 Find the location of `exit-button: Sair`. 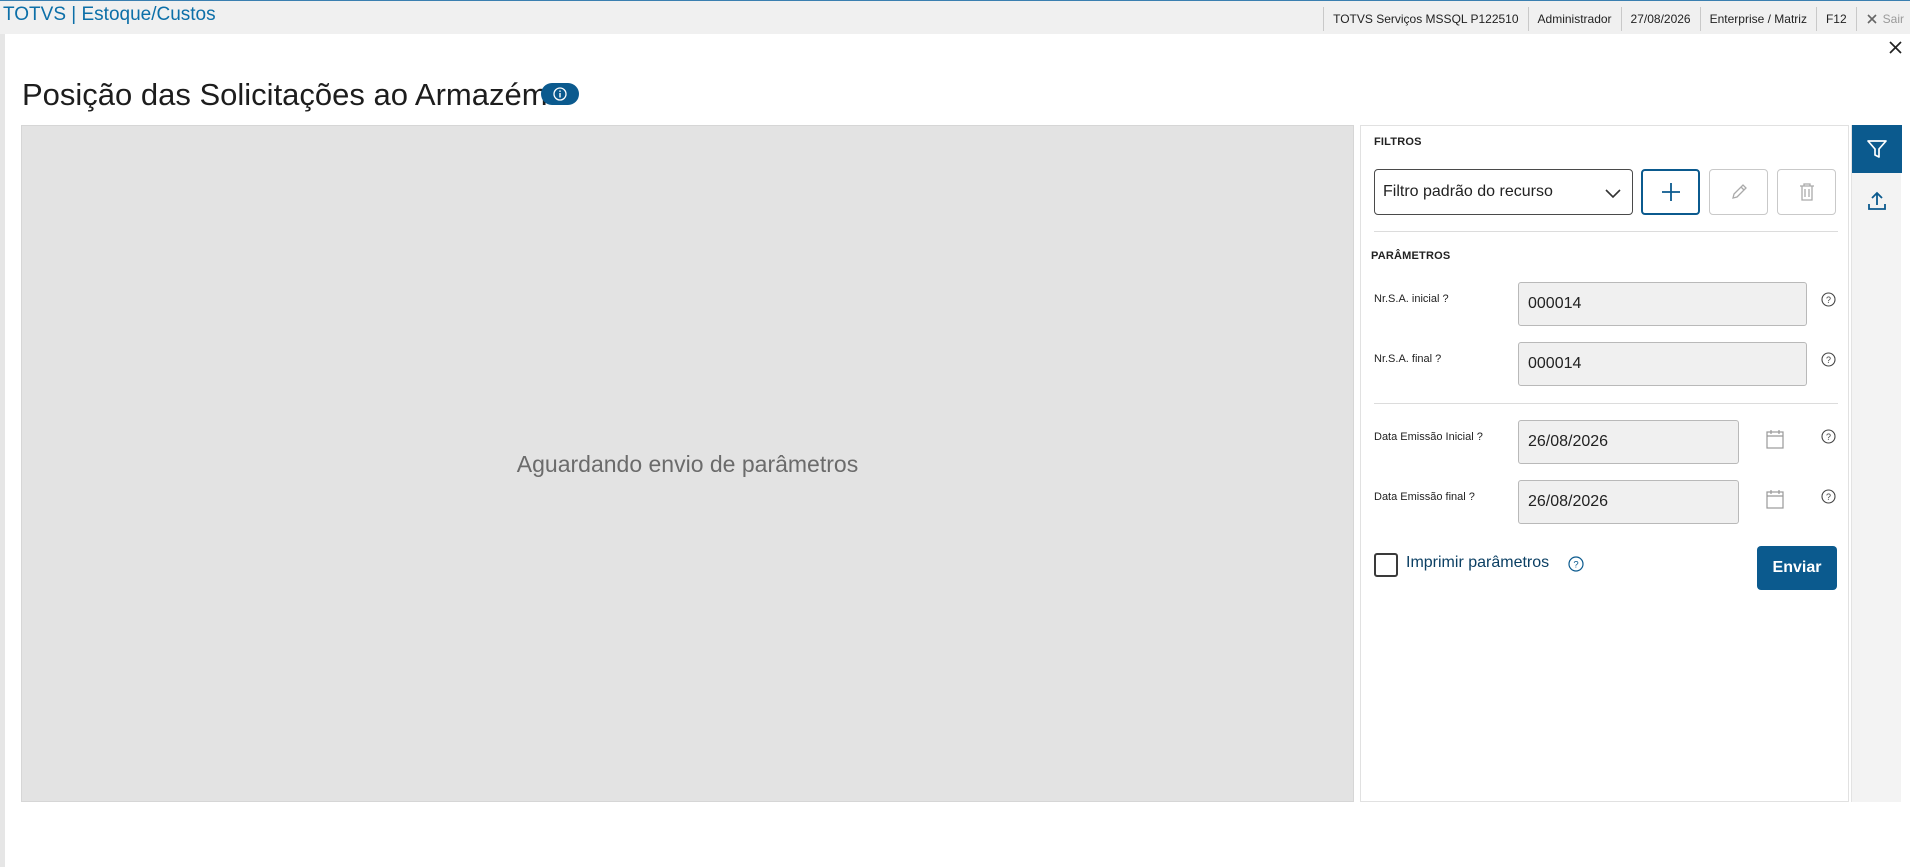

exit-button: Sair is located at coordinates (1882, 19).